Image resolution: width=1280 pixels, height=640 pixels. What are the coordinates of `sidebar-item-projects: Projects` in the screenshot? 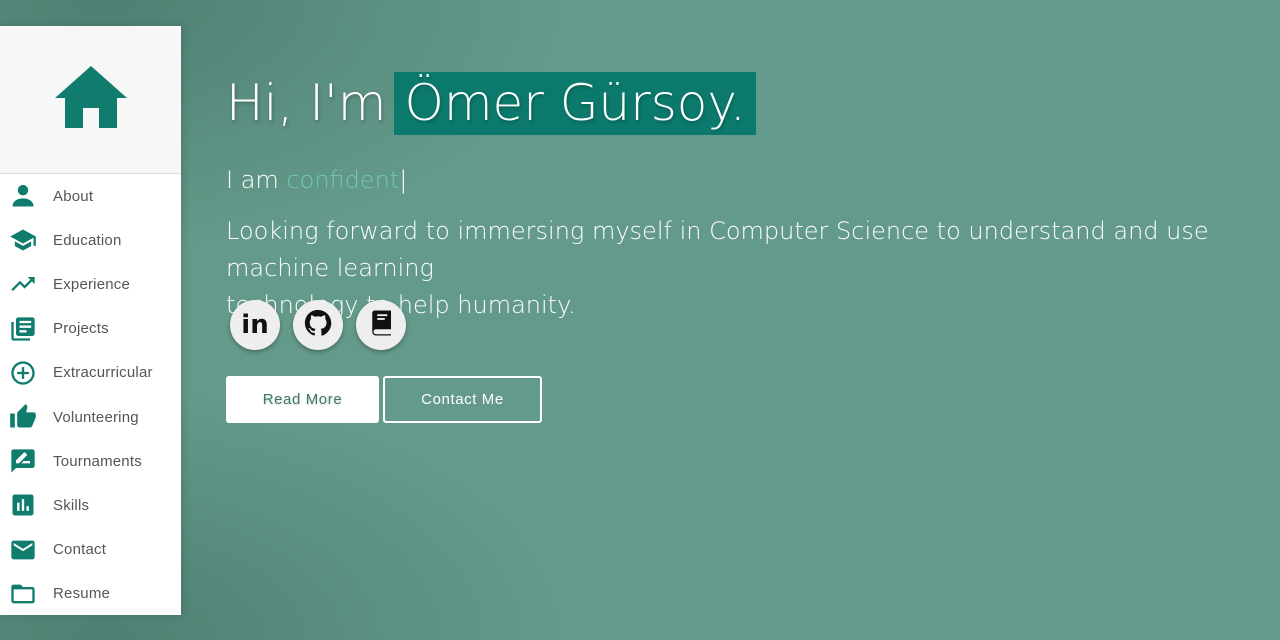 It's located at (90, 329).